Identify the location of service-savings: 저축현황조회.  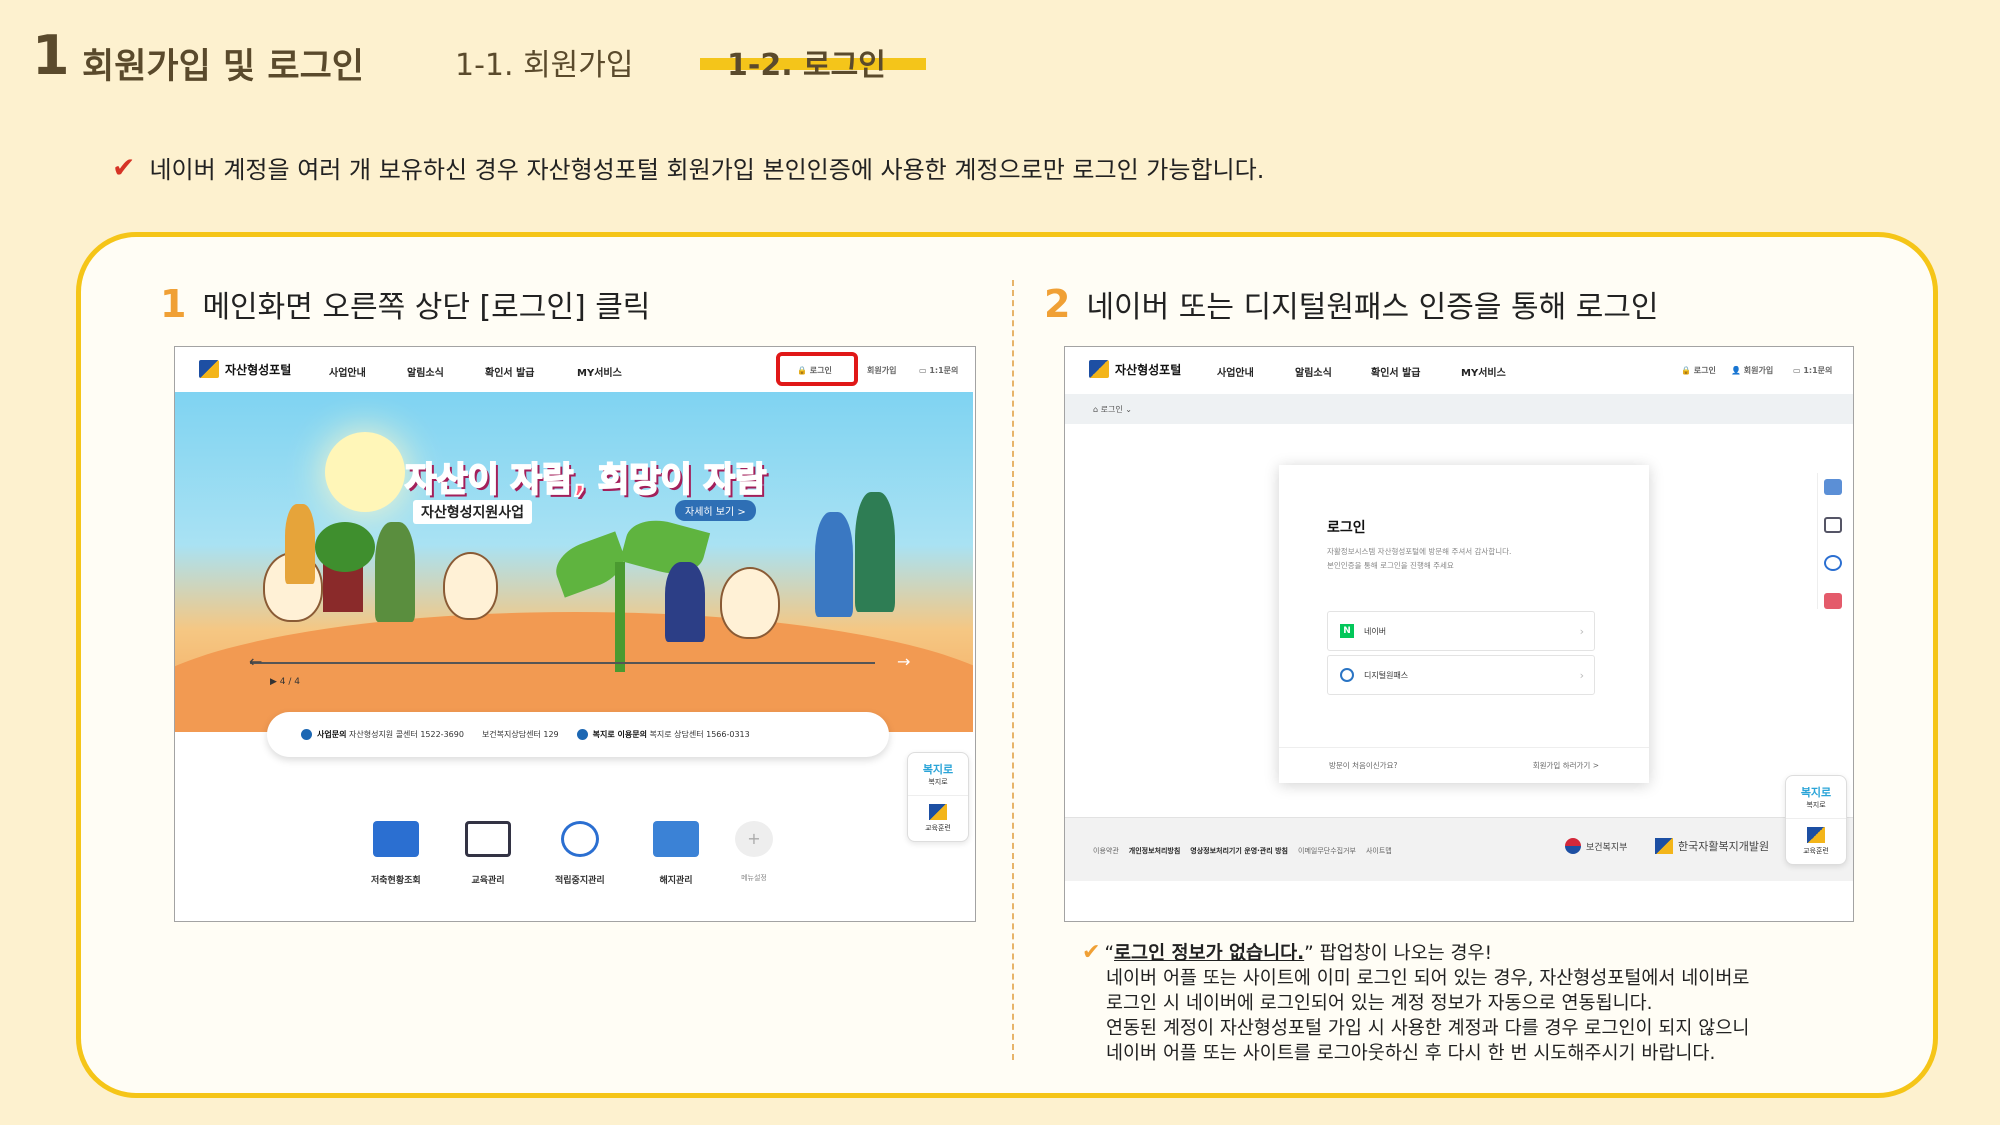
(396, 853).